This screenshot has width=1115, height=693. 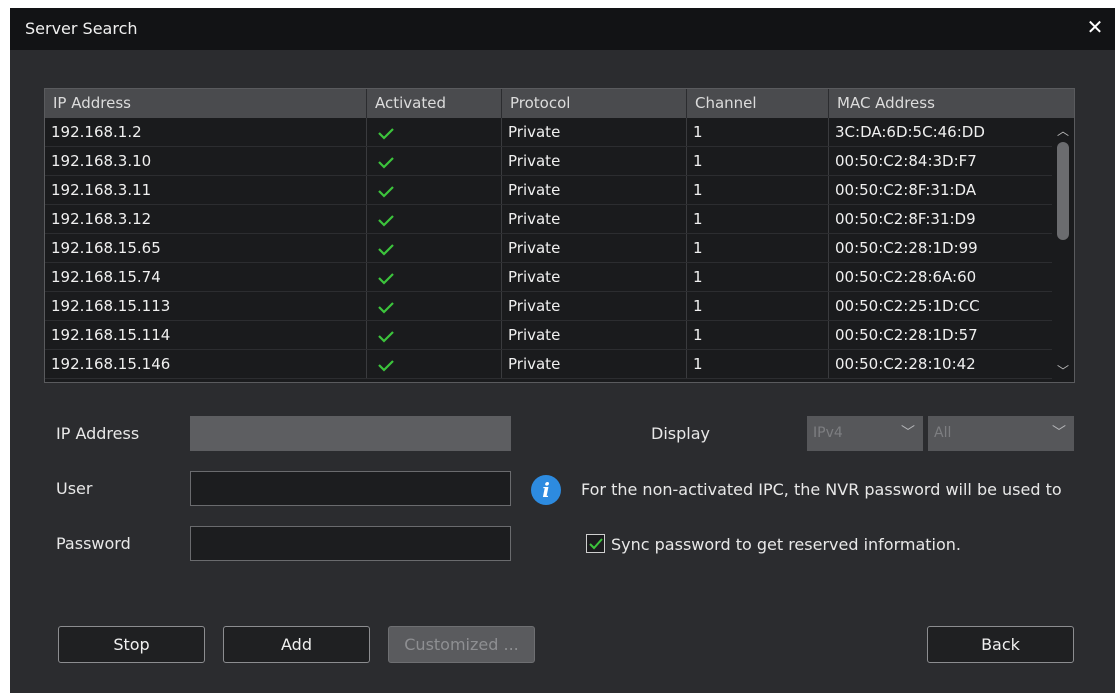 I want to click on ip-address-field, so click(x=350, y=433).